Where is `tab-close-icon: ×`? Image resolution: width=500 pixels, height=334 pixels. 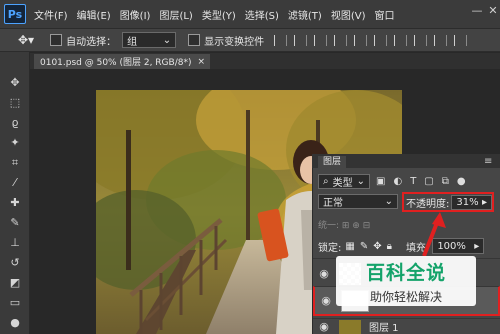 tab-close-icon: × is located at coordinates (201, 62).